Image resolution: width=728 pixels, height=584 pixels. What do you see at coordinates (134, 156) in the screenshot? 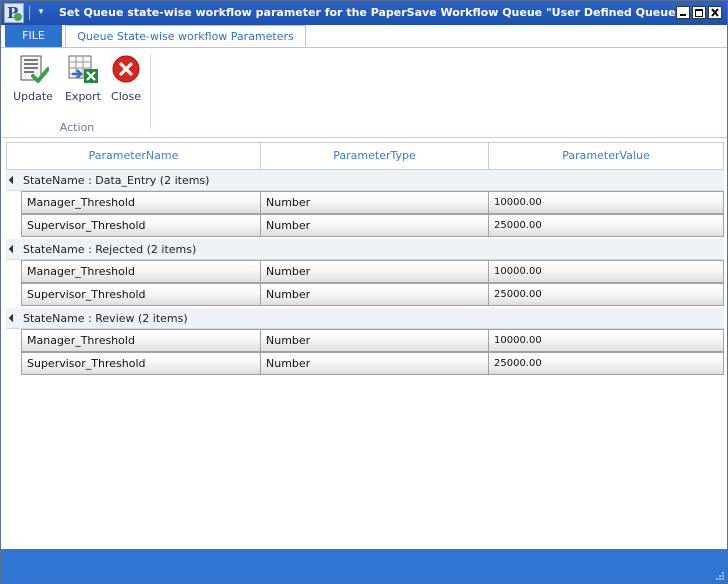
I see `column-header-parameter-name: ParameterName` at bounding box center [134, 156].